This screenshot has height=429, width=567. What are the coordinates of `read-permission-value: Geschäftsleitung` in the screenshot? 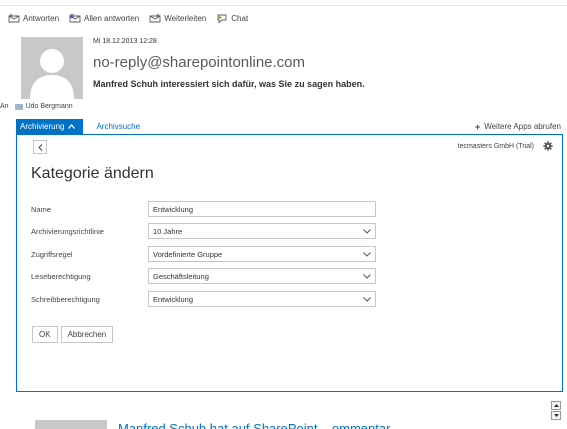 It's located at (181, 276).